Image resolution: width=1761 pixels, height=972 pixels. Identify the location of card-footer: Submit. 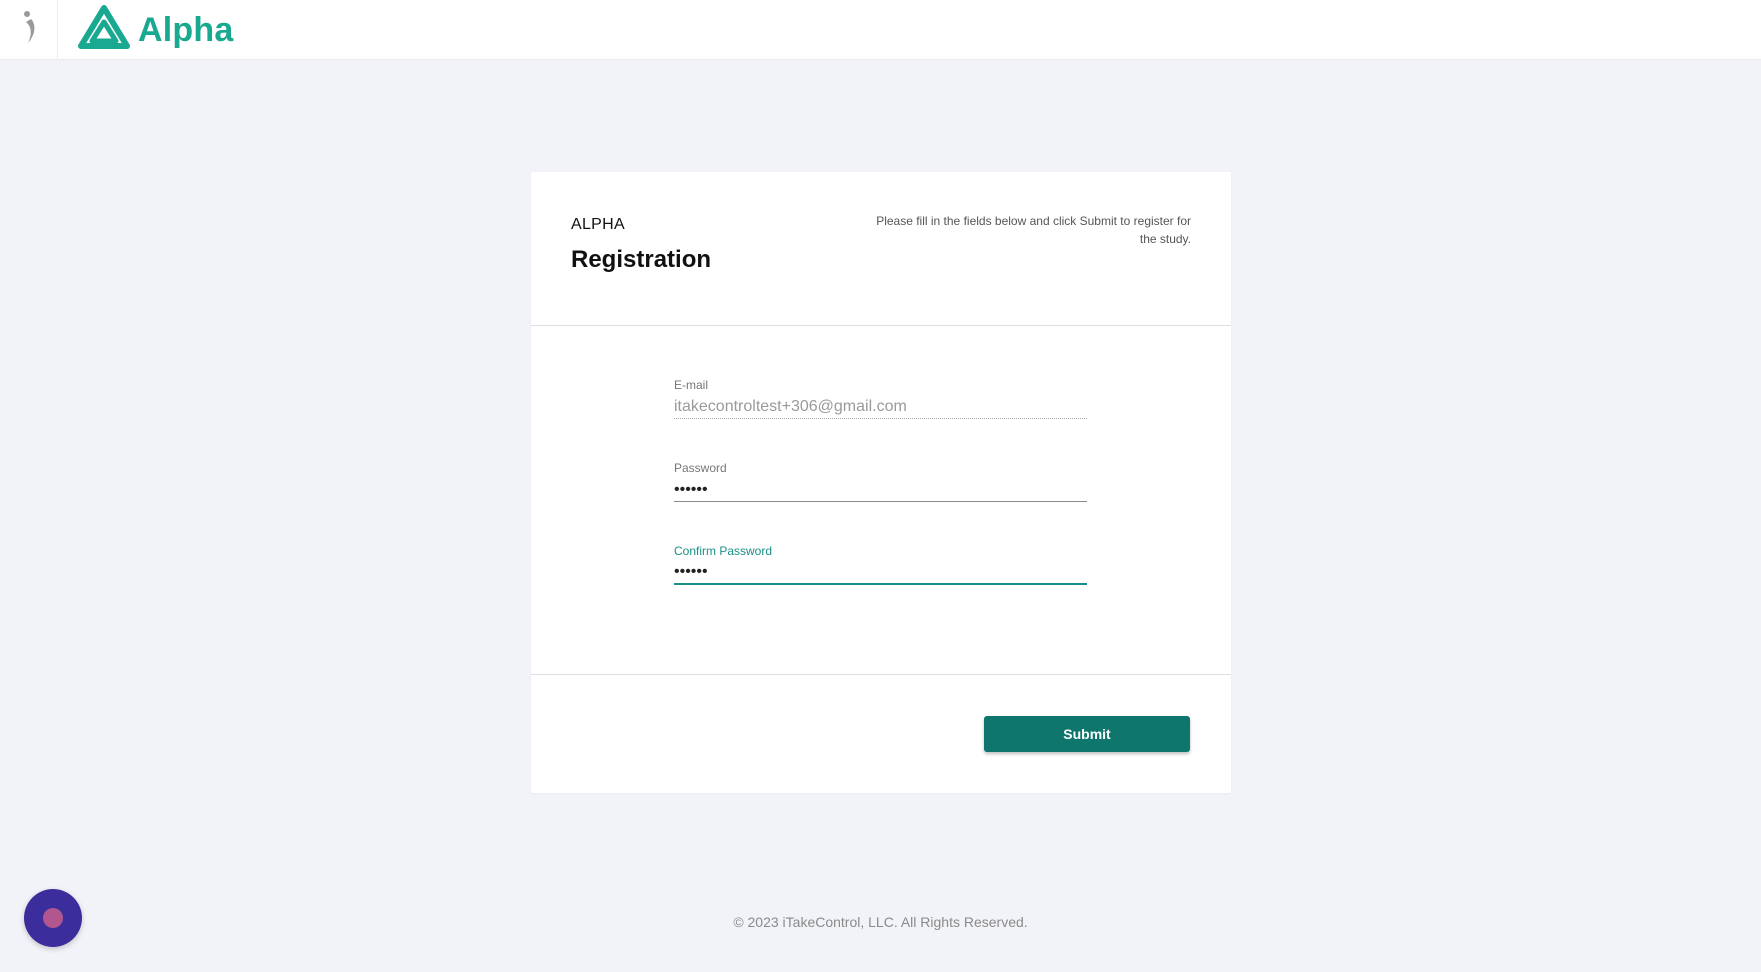
(881, 734).